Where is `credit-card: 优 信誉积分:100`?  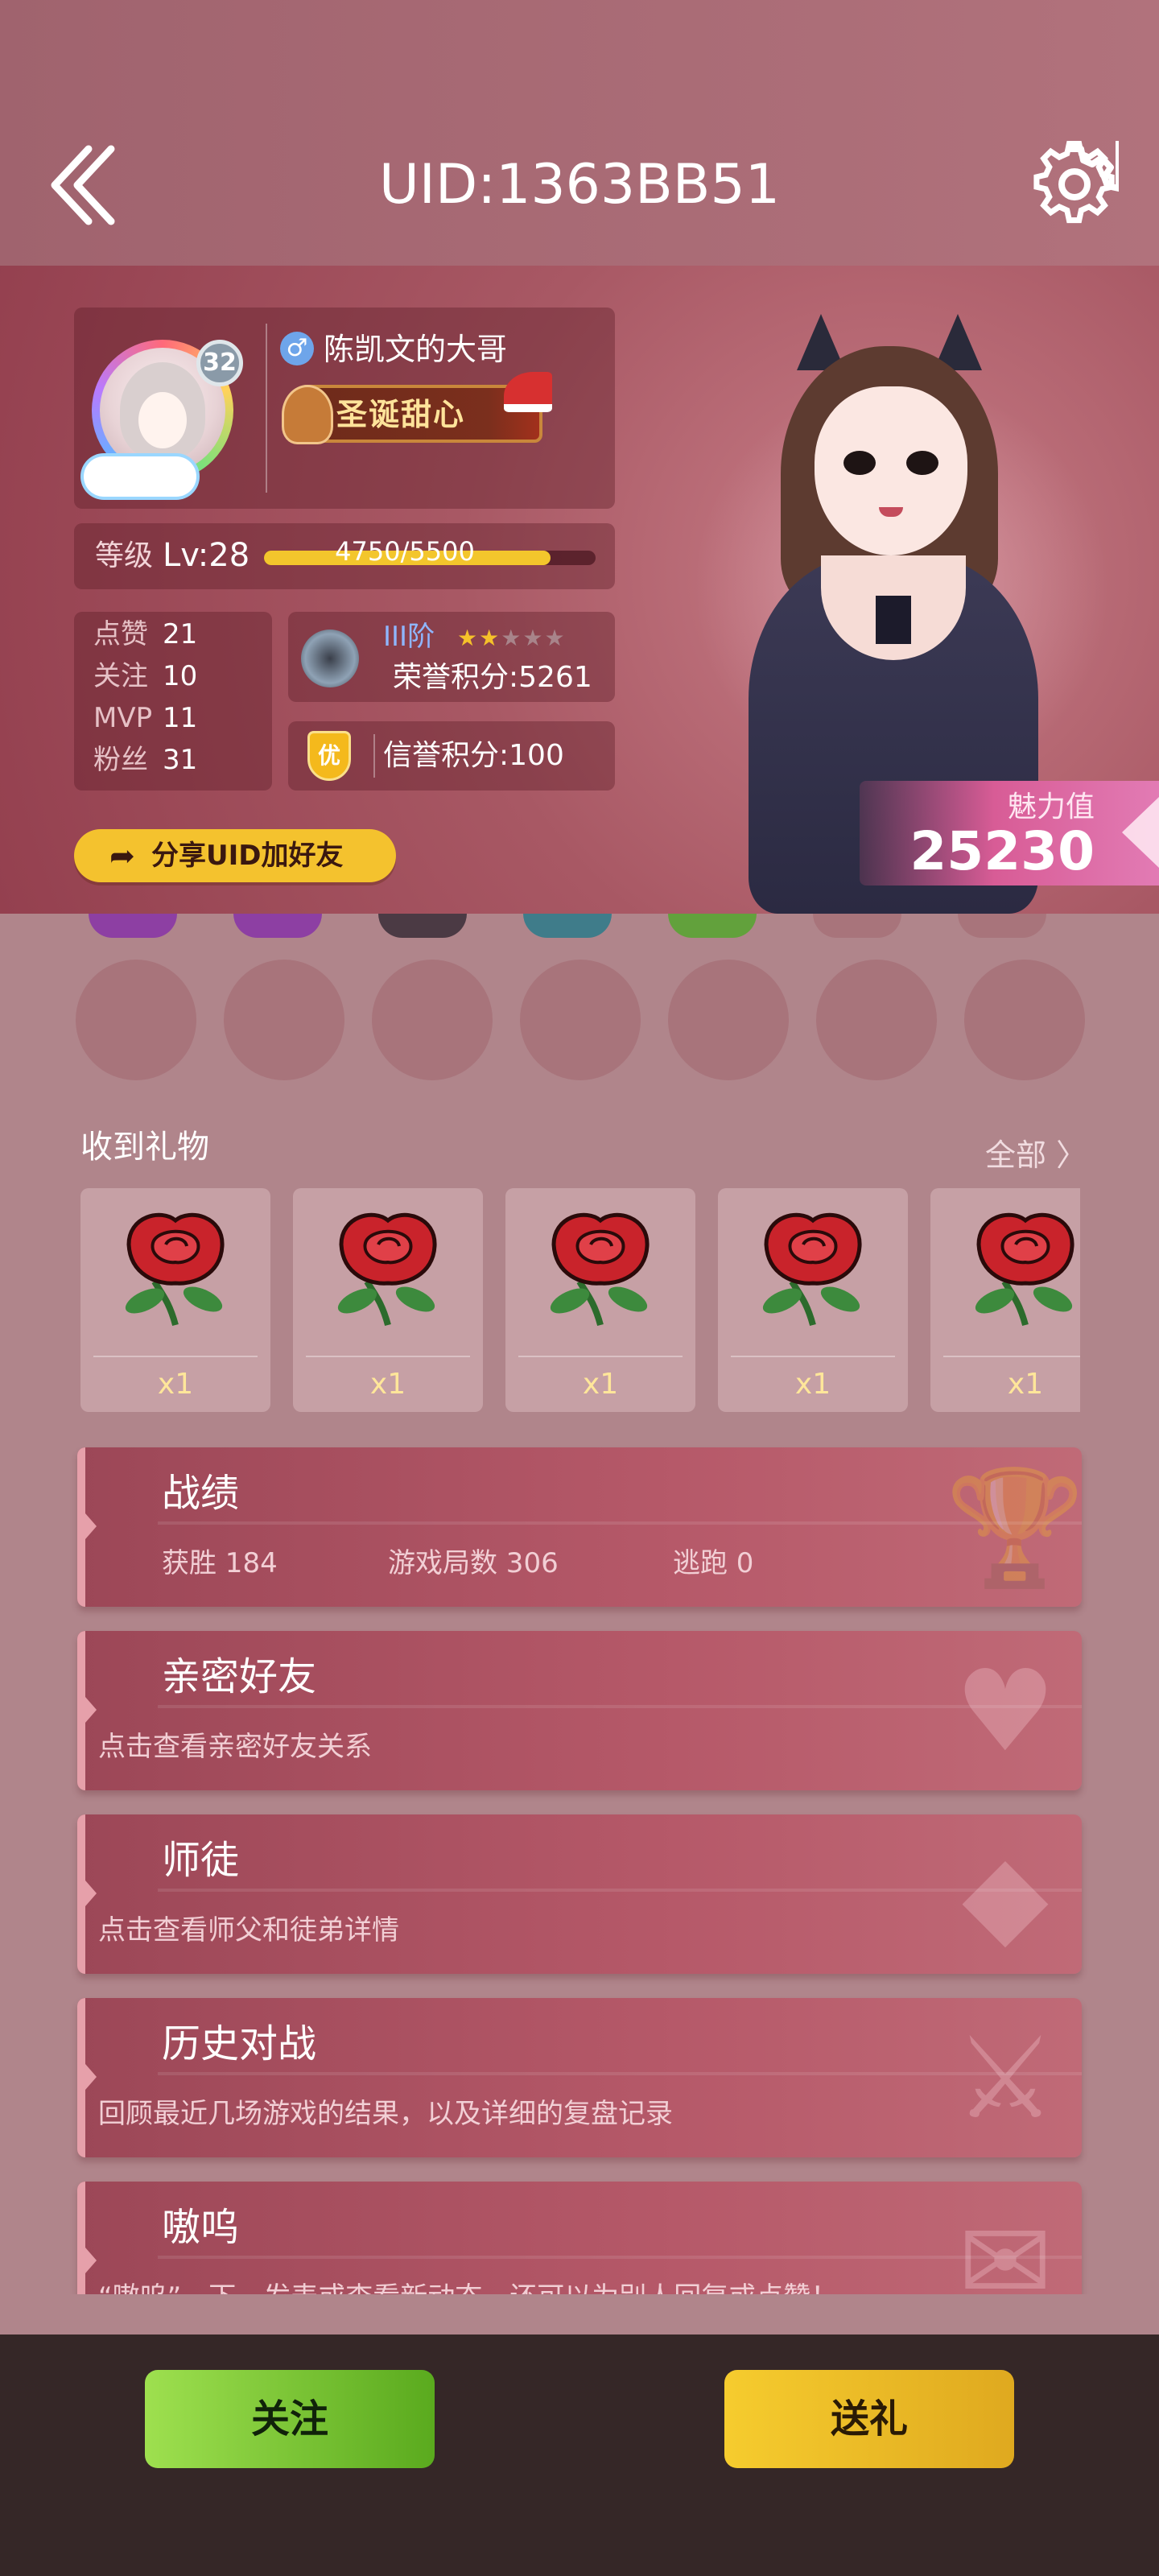
credit-card: 优 信誉积分:100 is located at coordinates (451, 756).